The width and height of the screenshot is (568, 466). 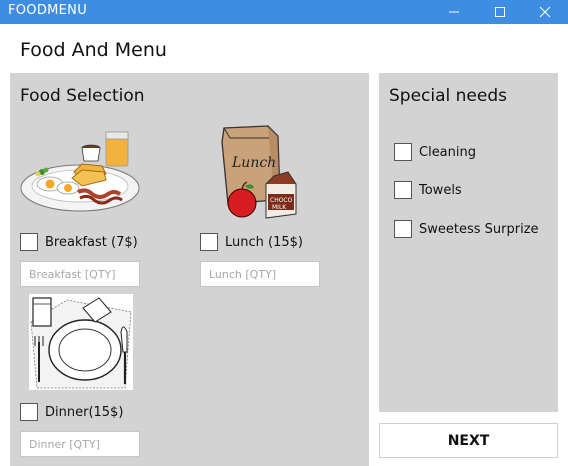 I want to click on breakfast-label: Breakfast (7$), so click(x=91, y=242).